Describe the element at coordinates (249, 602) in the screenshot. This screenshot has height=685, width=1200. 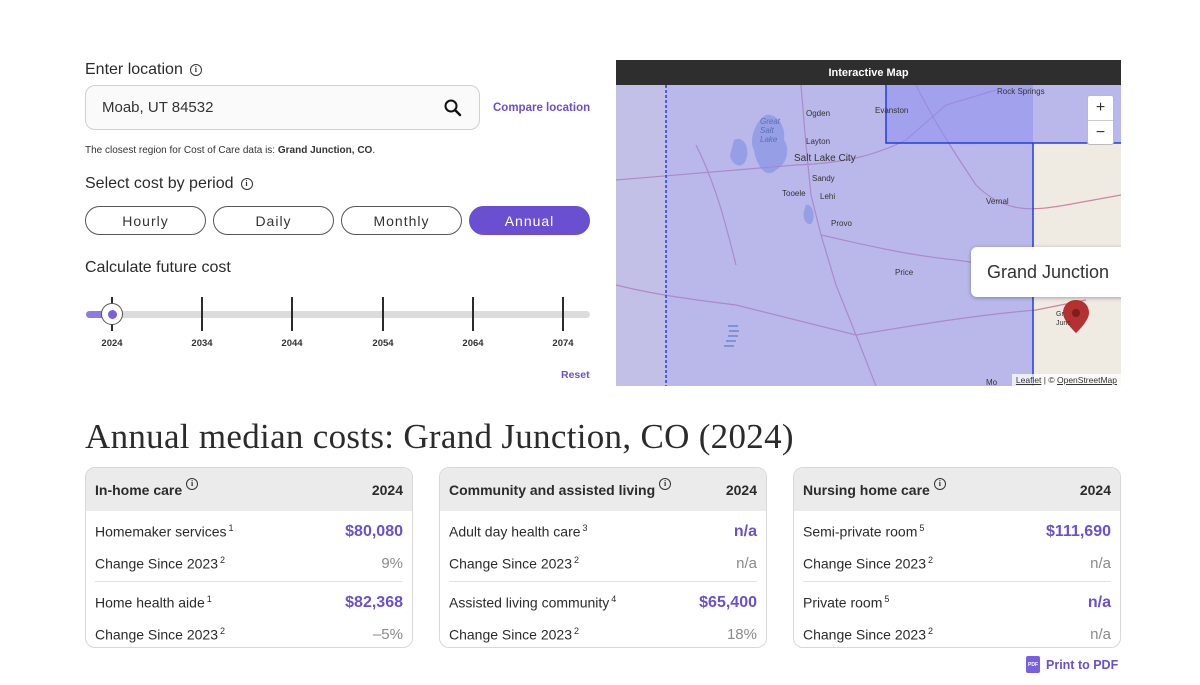
I see `cost-row: Home health aide 1 $82,368` at that location.